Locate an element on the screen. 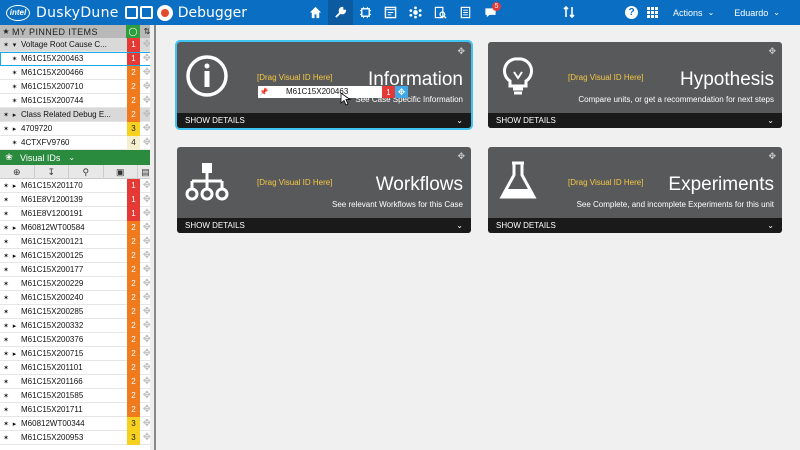  pinned-item-row: ✶ M61C15X200710 2 ✥ is located at coordinates (77, 86).